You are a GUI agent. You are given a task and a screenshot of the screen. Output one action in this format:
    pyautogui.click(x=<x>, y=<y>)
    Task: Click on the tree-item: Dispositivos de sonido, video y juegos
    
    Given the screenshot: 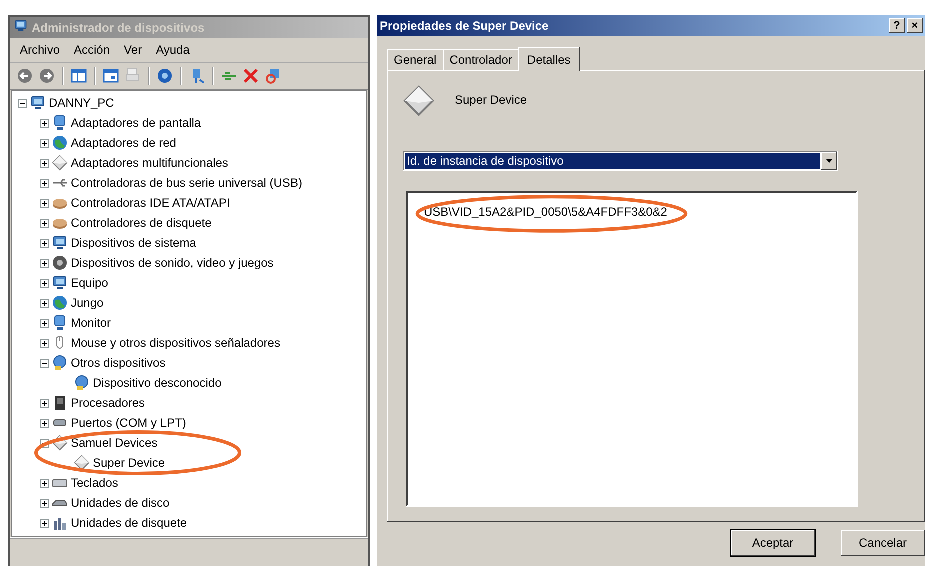 What is the action you would take?
    pyautogui.click(x=172, y=263)
    